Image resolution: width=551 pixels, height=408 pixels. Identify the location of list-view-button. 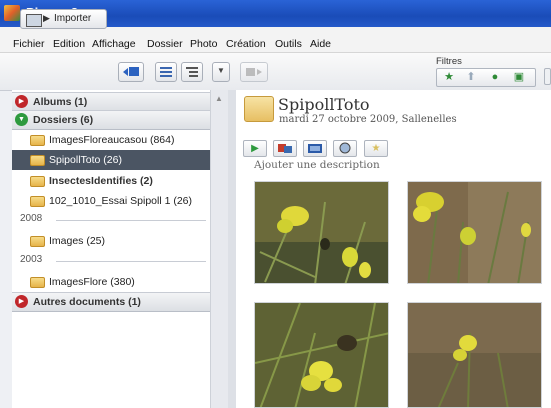
(166, 72).